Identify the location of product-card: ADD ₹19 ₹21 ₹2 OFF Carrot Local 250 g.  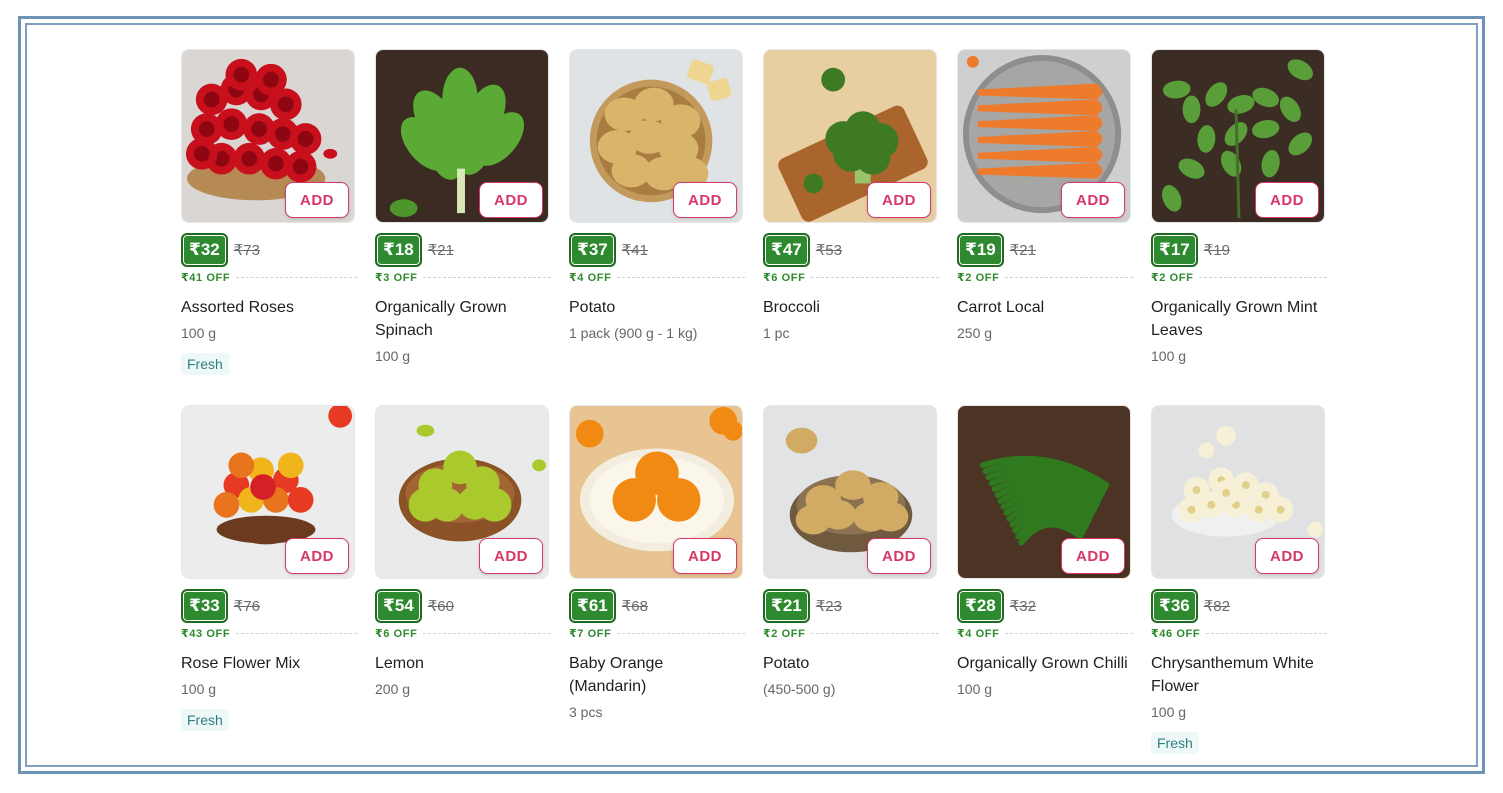
(1045, 219).